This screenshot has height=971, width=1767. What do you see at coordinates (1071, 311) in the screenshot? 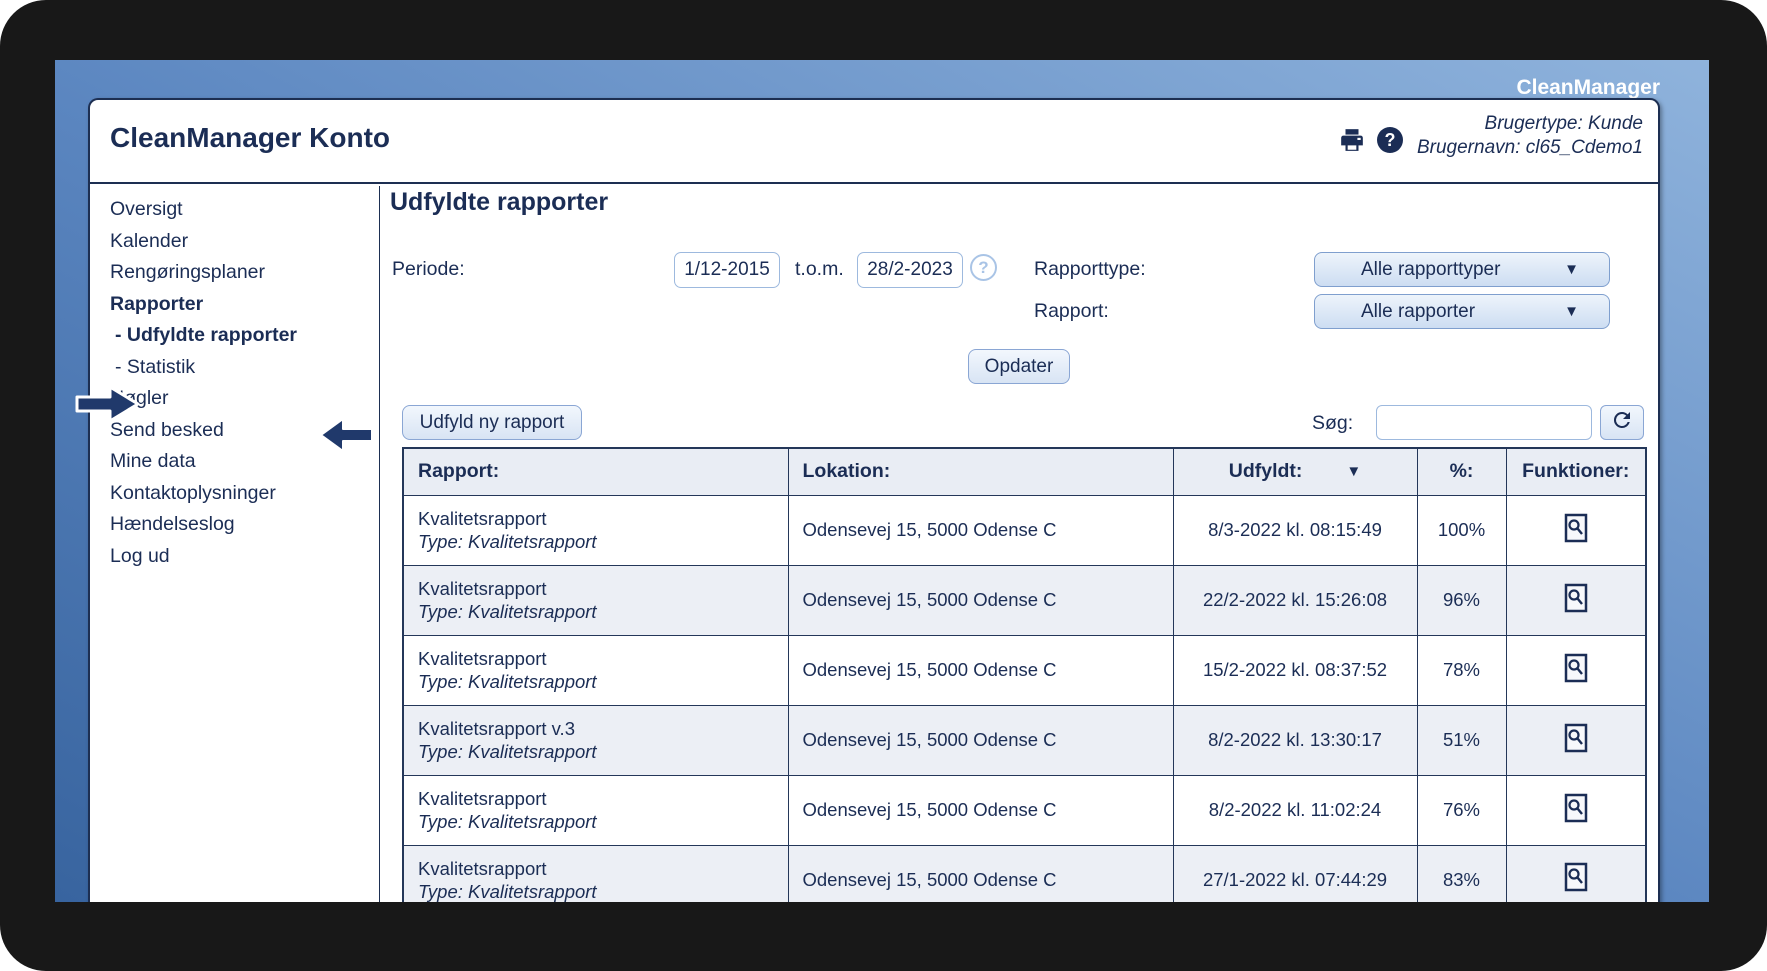
I see `rapport-label: Rapport:` at bounding box center [1071, 311].